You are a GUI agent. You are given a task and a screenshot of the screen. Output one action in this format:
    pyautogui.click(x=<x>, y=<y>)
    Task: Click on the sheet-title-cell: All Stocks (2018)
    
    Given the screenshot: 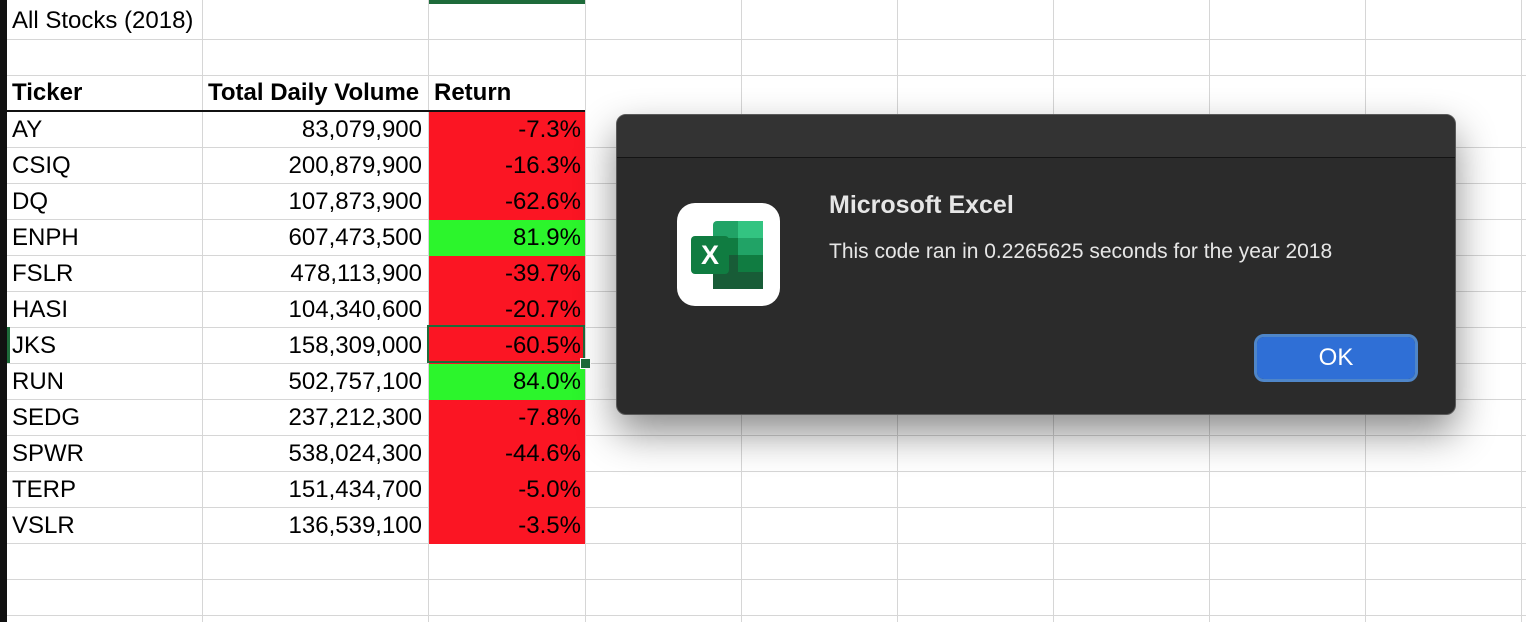 What is the action you would take?
    pyautogui.click(x=107, y=21)
    